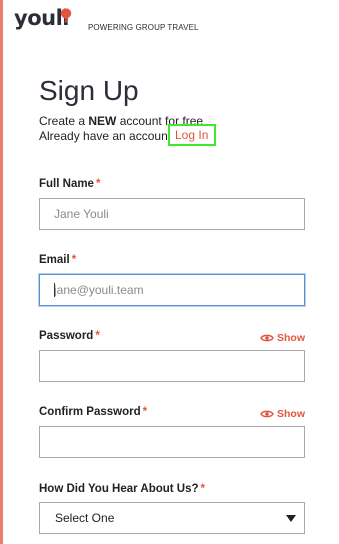 Image resolution: width=339 pixels, height=544 pixels. What do you see at coordinates (102, 121) in the screenshot?
I see `intro-emphasis: NEW` at bounding box center [102, 121].